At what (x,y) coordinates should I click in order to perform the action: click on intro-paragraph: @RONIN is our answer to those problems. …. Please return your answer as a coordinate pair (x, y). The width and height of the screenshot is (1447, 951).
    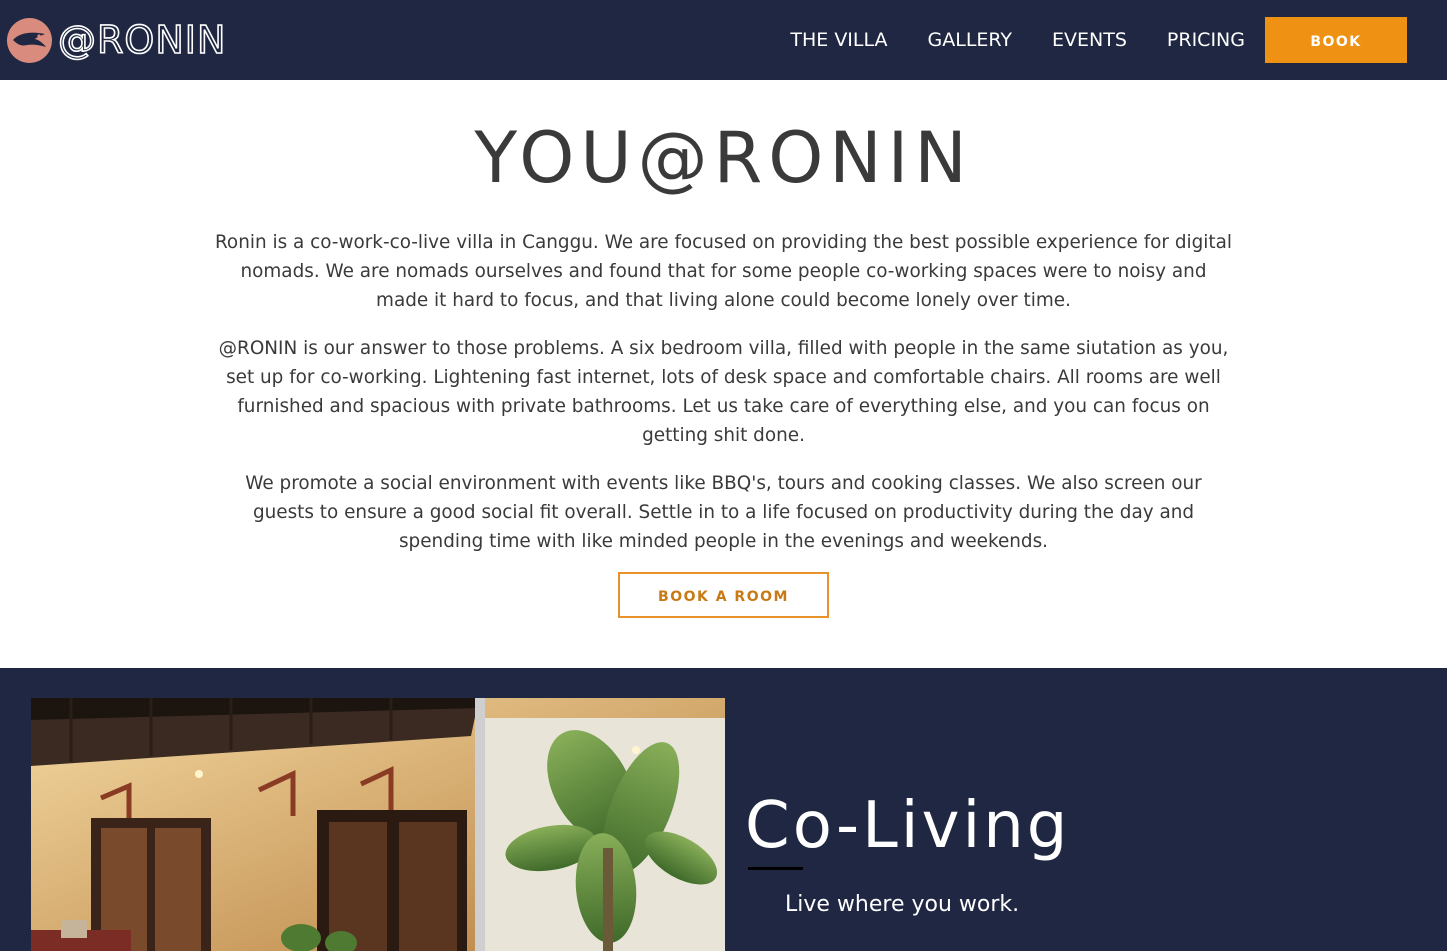
    Looking at the image, I should click on (723, 392).